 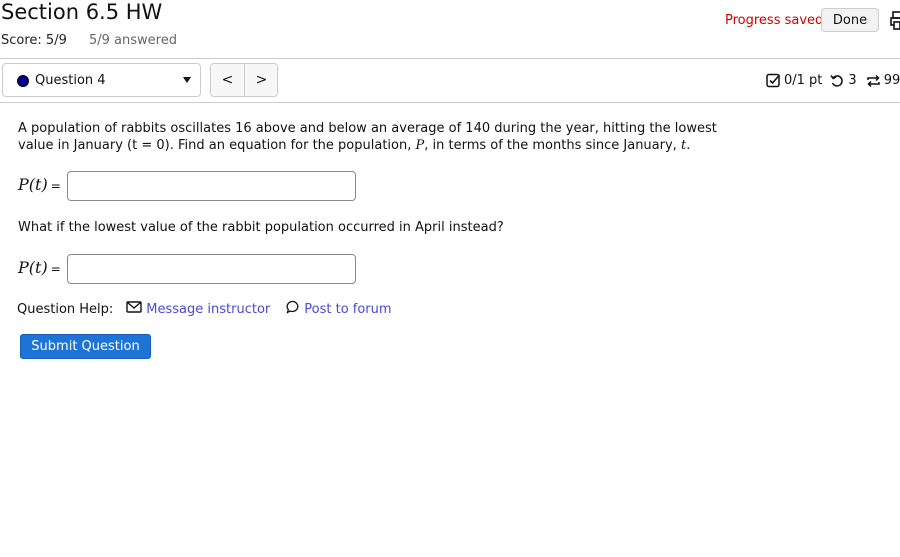 I want to click on var-p: P, so click(x=420, y=145).